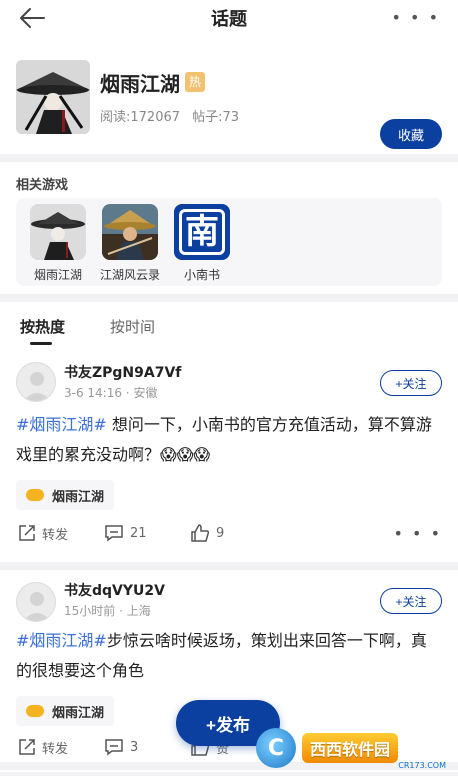  Describe the element at coordinates (107, 611) in the screenshot. I see `post-meta: 15小时前 · 上海` at that location.